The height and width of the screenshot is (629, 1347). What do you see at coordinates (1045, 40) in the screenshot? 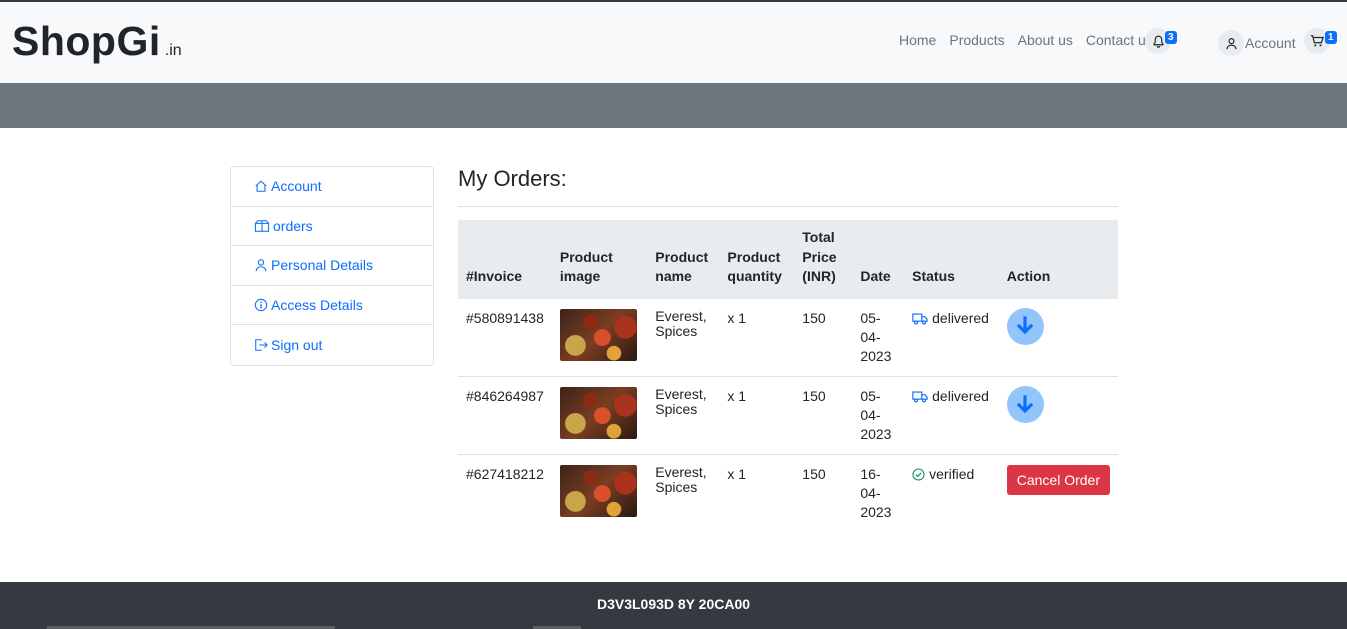
I see `nav-link-about: About us` at bounding box center [1045, 40].